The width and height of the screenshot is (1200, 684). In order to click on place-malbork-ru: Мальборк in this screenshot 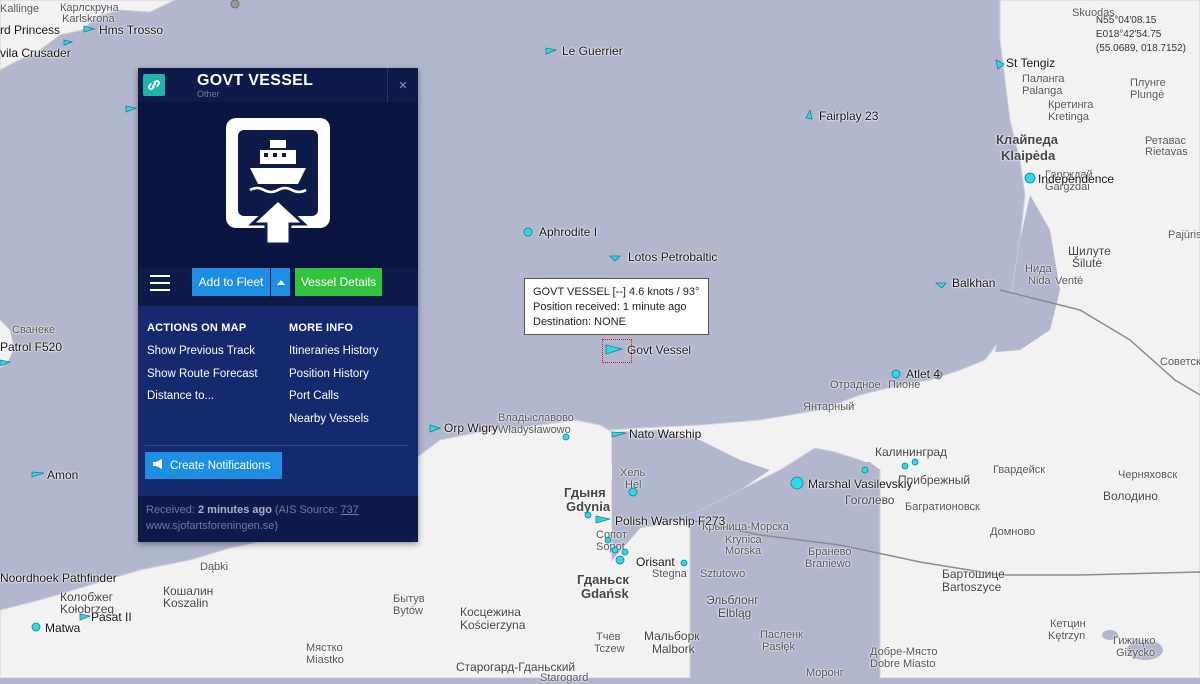, I will do `click(672, 636)`.